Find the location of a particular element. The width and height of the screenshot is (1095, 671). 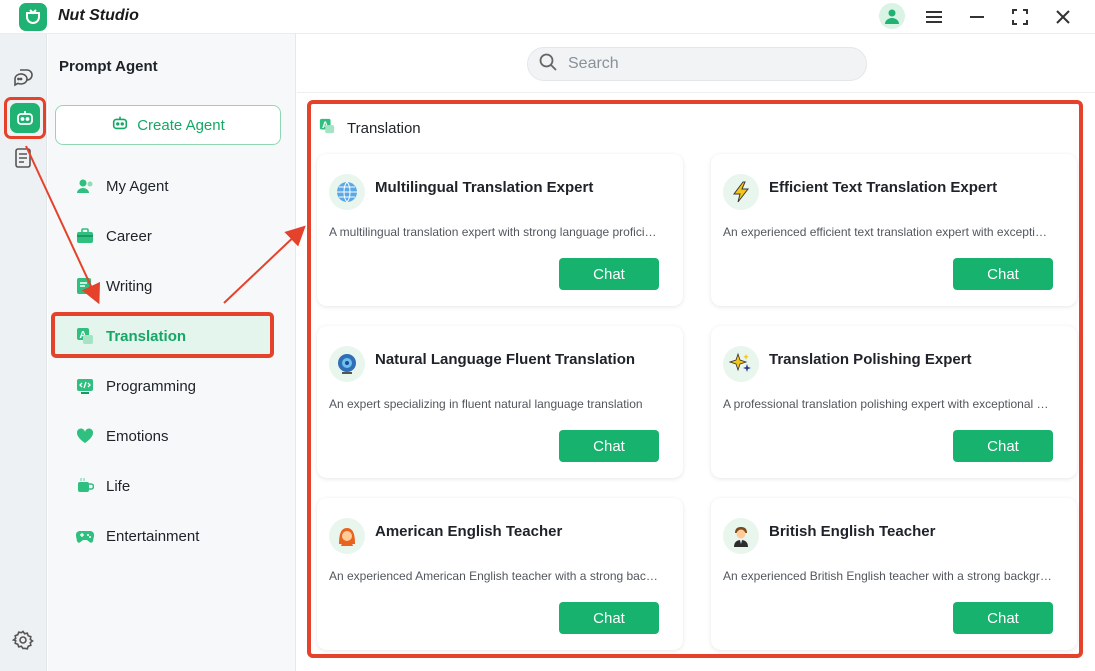

app-title: Nut Studio is located at coordinates (98, 15).